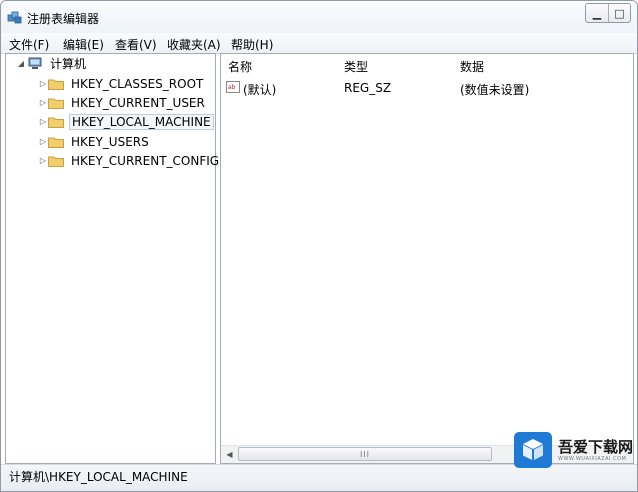 This screenshot has width=638, height=492. Describe the element at coordinates (98, 477) in the screenshot. I see `status-path: 计算机\HKEY_LOCAL_MACHINE` at that location.